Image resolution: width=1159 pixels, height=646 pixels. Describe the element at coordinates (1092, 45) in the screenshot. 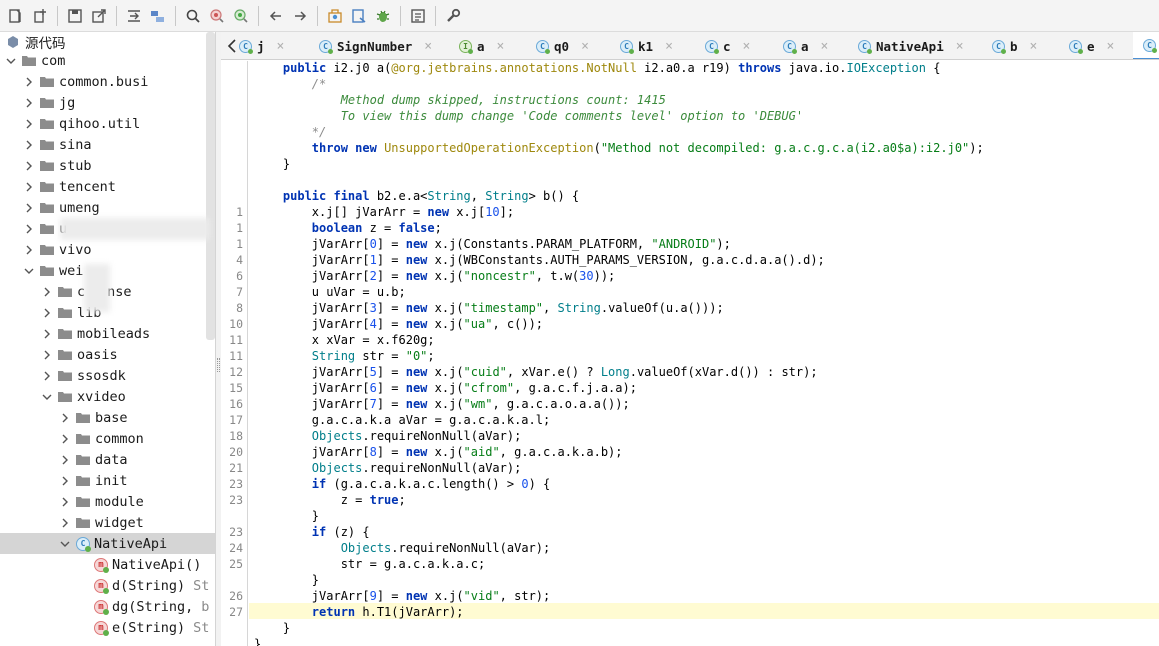

I see `editor-tab: Ce ×` at that location.